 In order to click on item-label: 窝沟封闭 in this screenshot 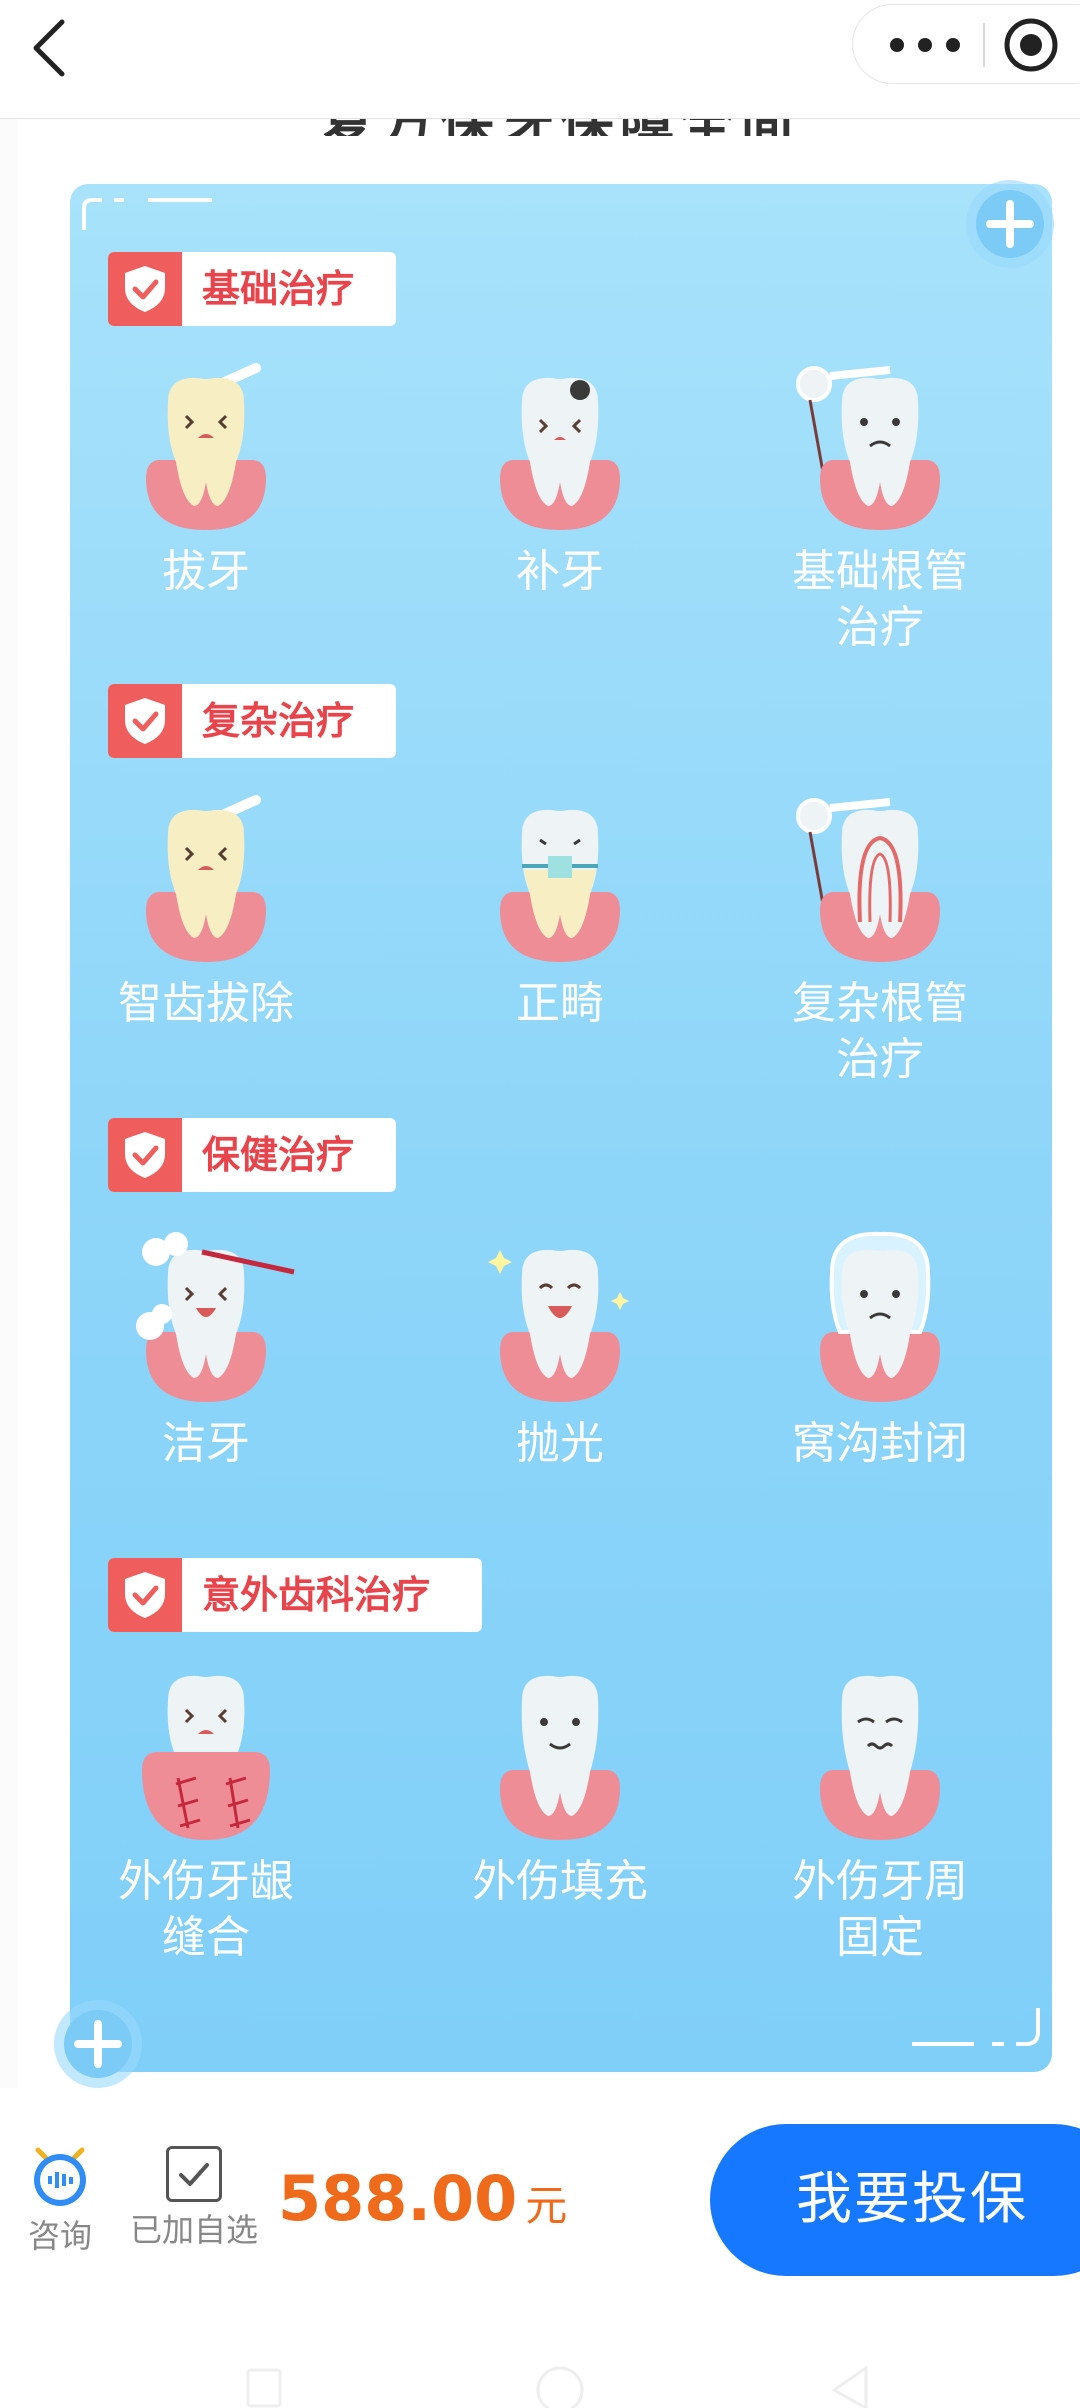, I will do `click(880, 1443)`.